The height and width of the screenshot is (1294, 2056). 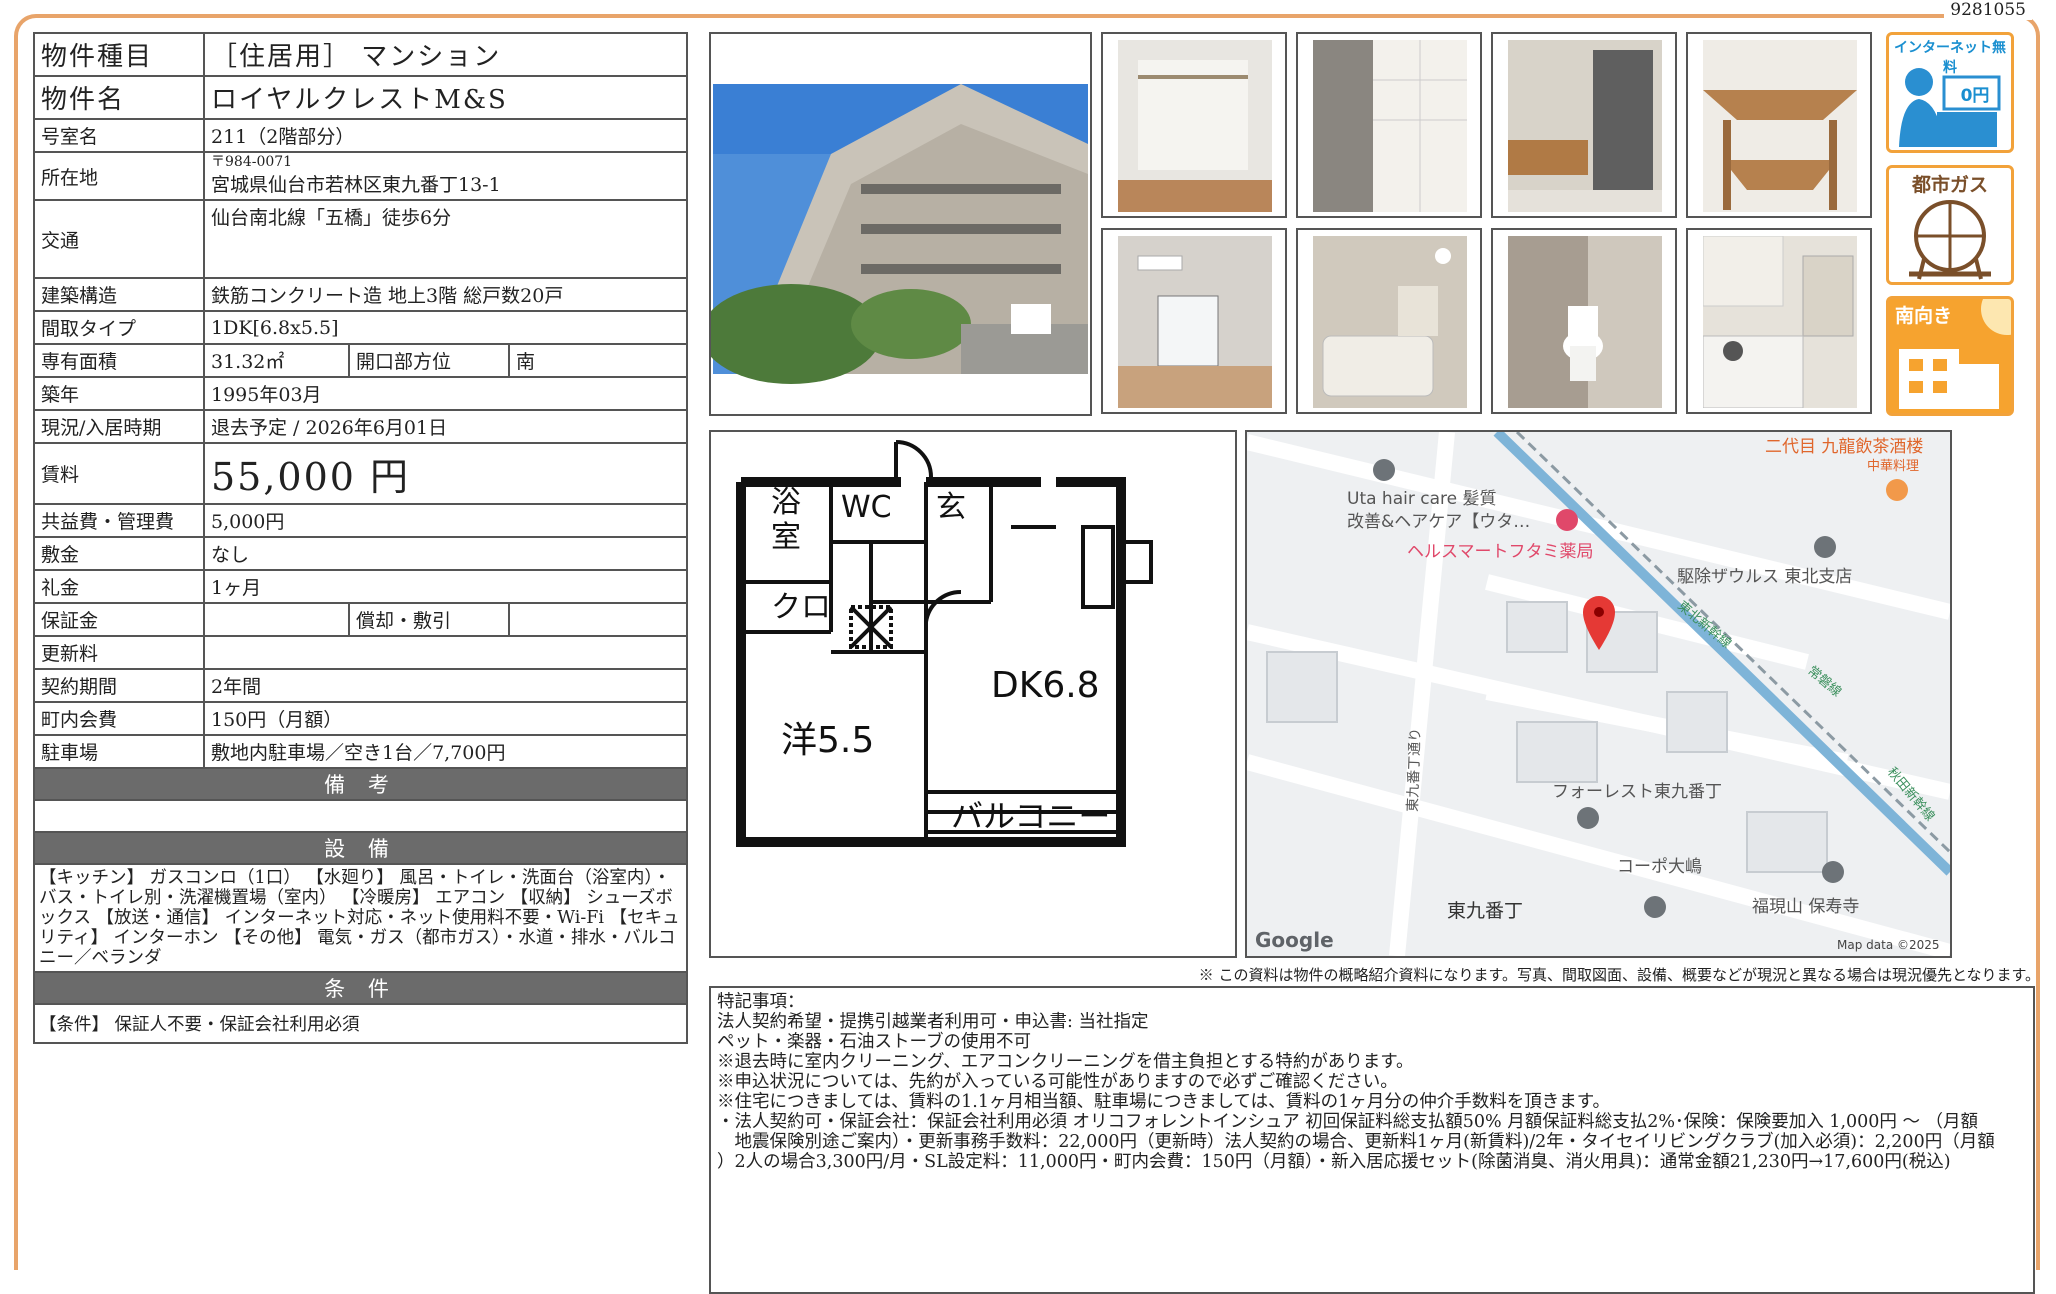 I want to click on type-label: 物件種目, so click(x=119, y=54).